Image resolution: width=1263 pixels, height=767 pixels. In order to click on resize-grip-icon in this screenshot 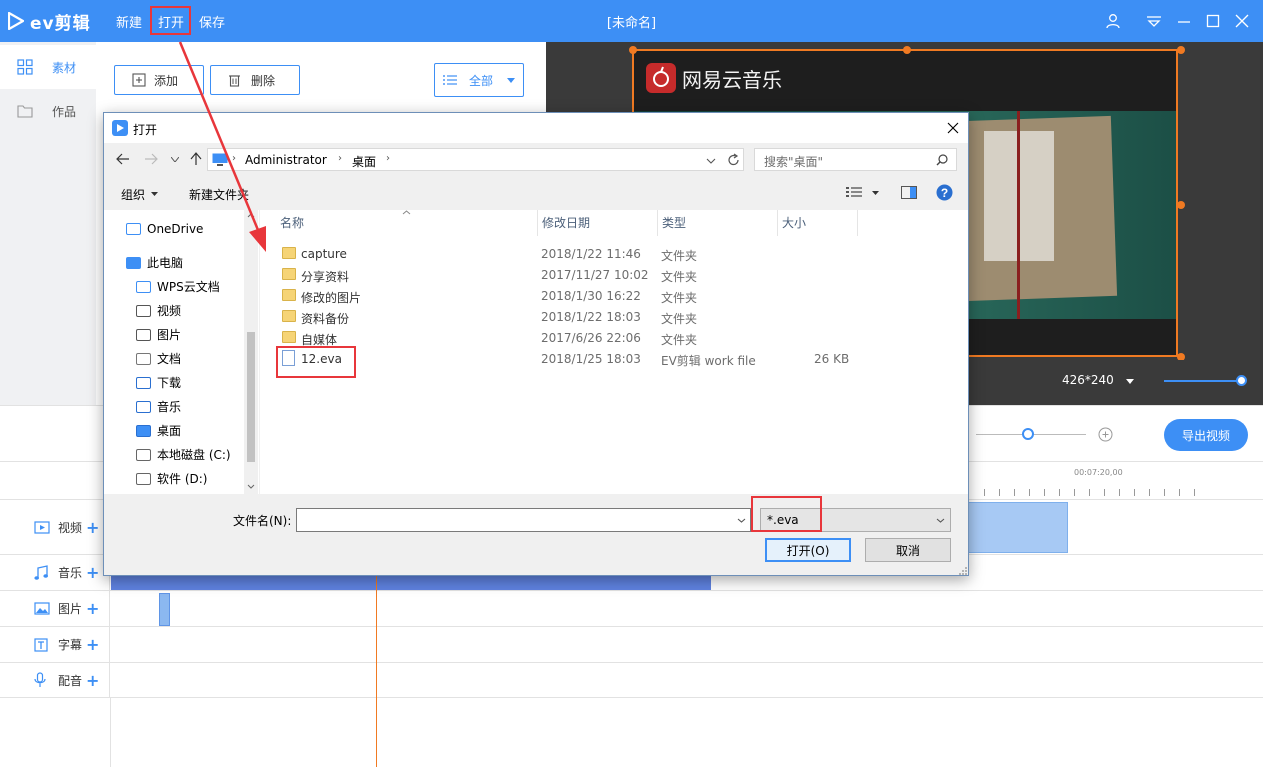, I will do `click(962, 570)`.